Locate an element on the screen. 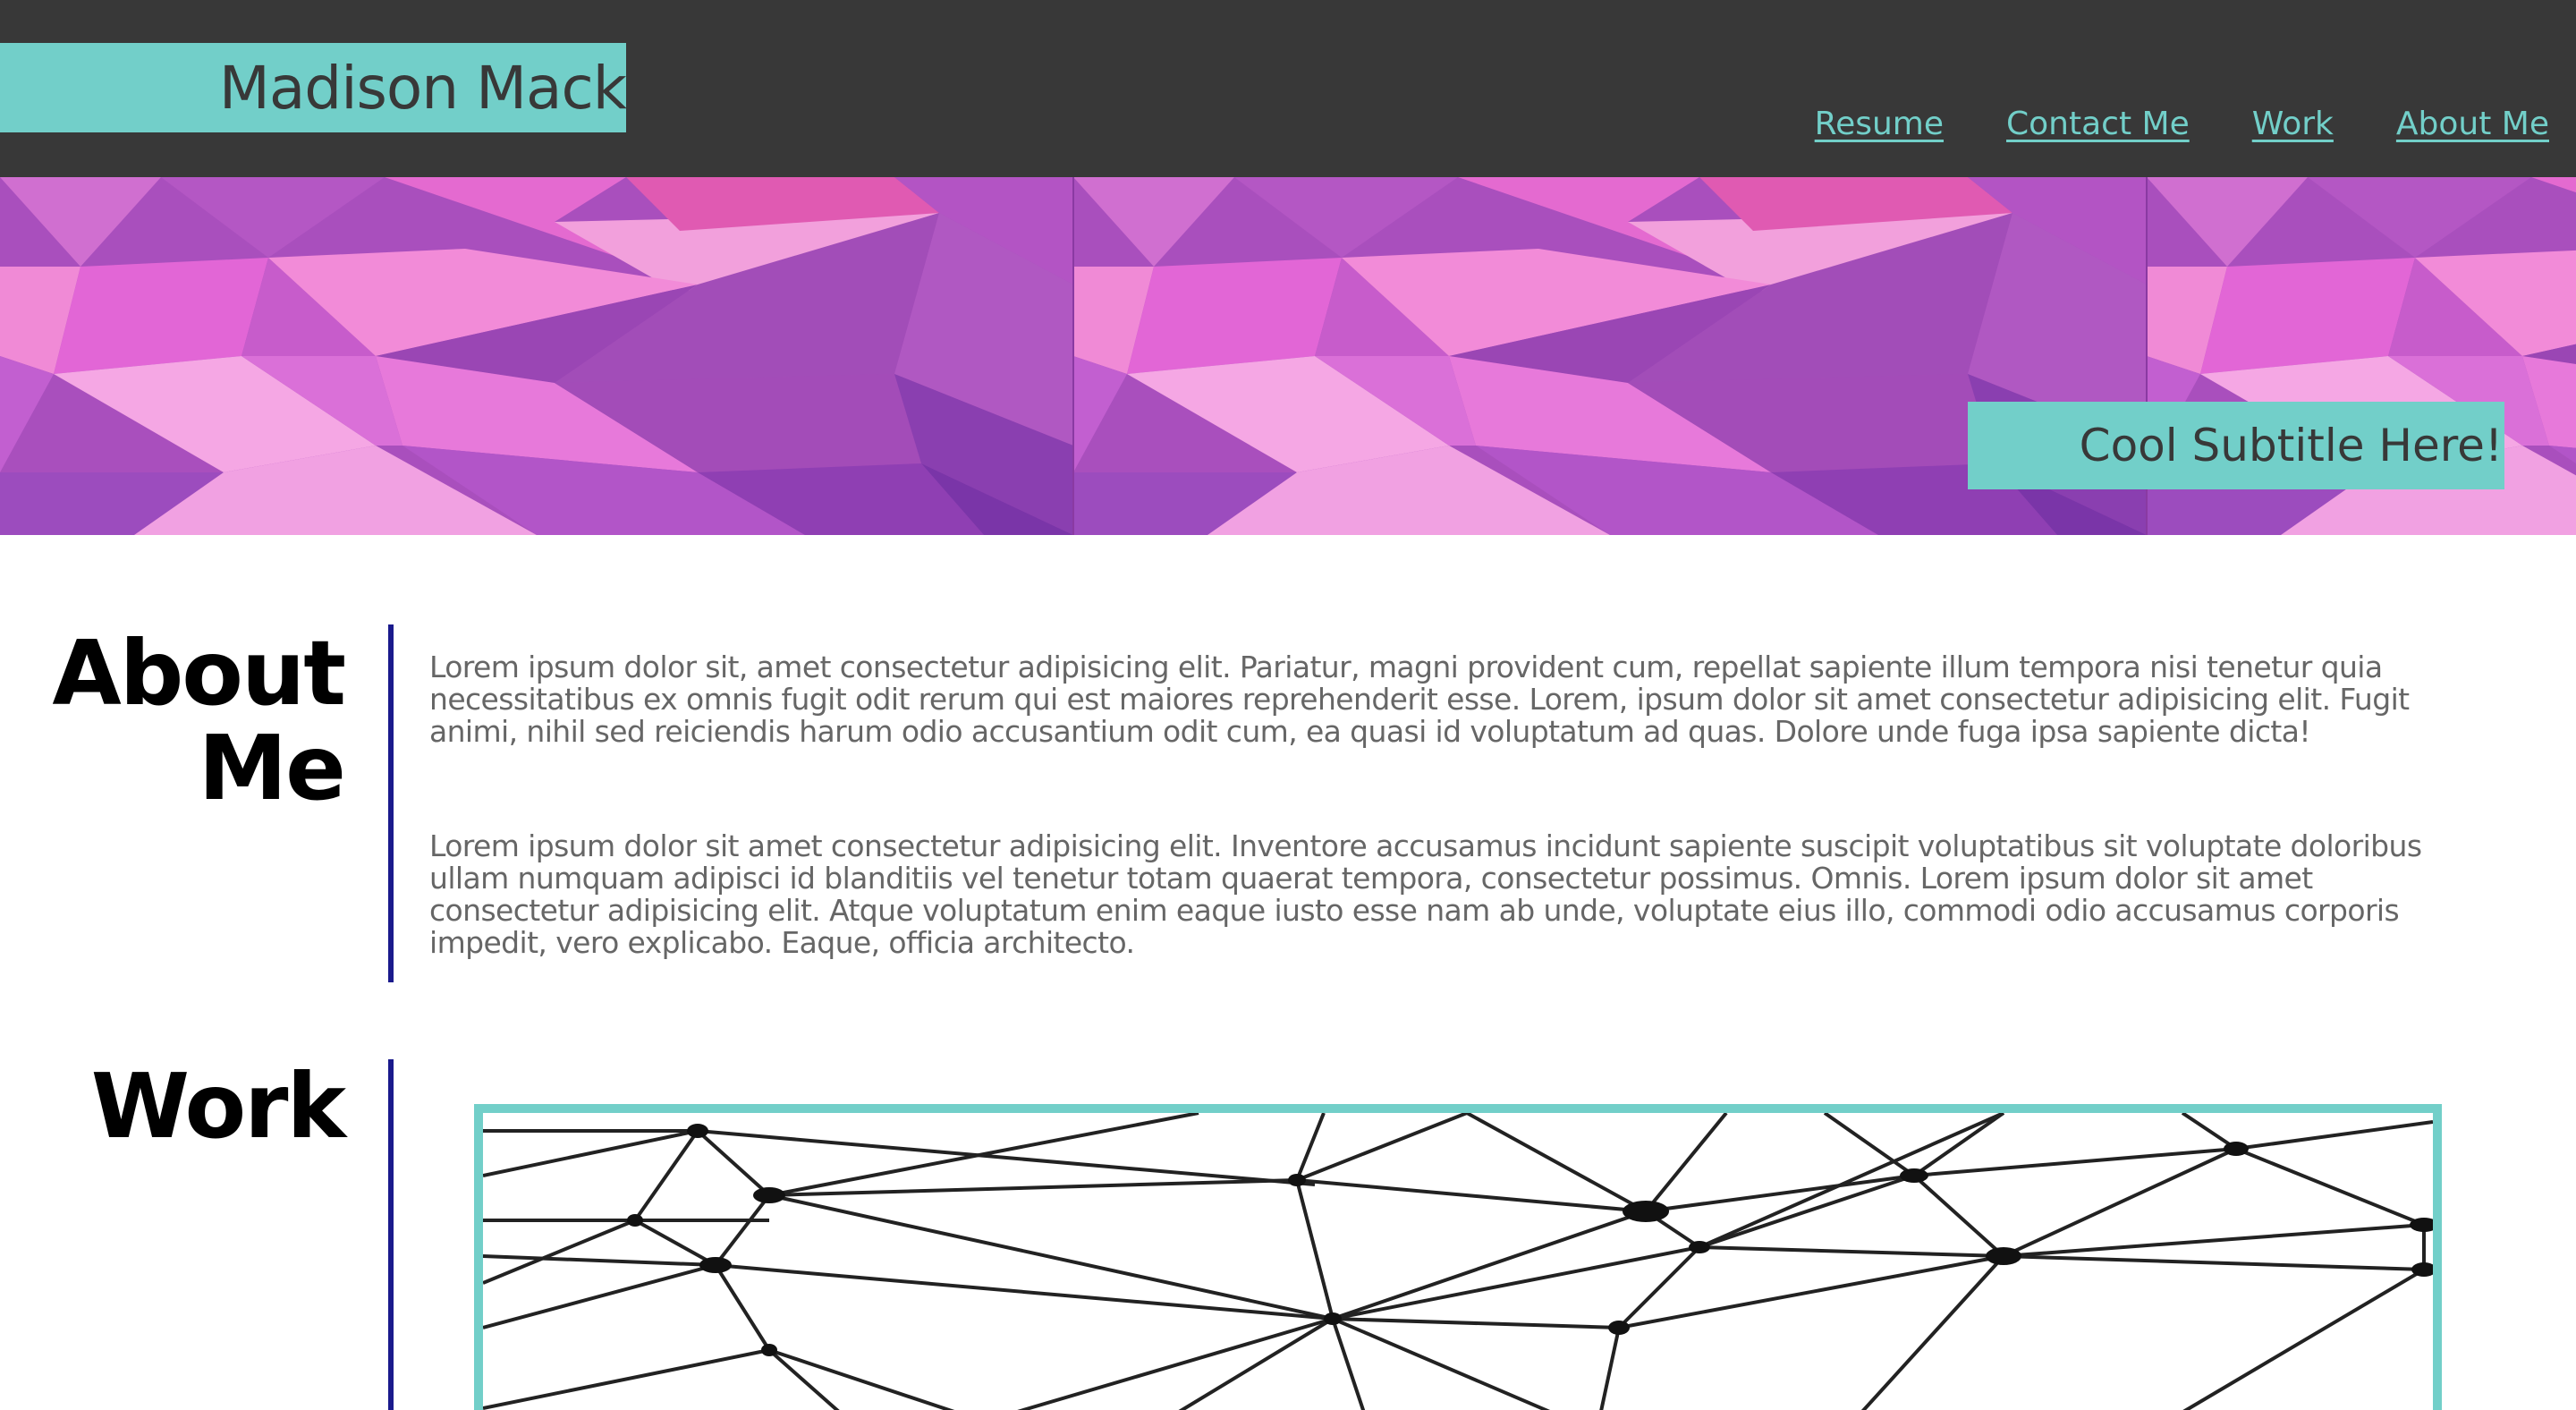  main-nav: Resume Contact Me Work About Me is located at coordinates (2182, 124).